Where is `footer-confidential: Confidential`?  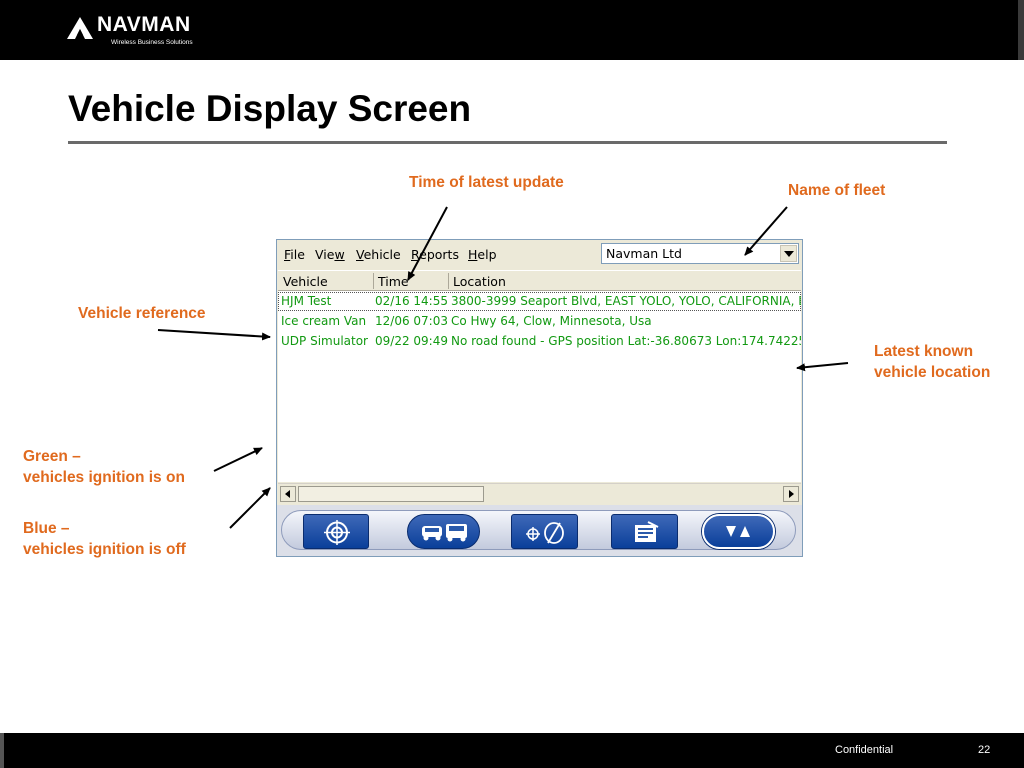 footer-confidential: Confidential is located at coordinates (864, 750).